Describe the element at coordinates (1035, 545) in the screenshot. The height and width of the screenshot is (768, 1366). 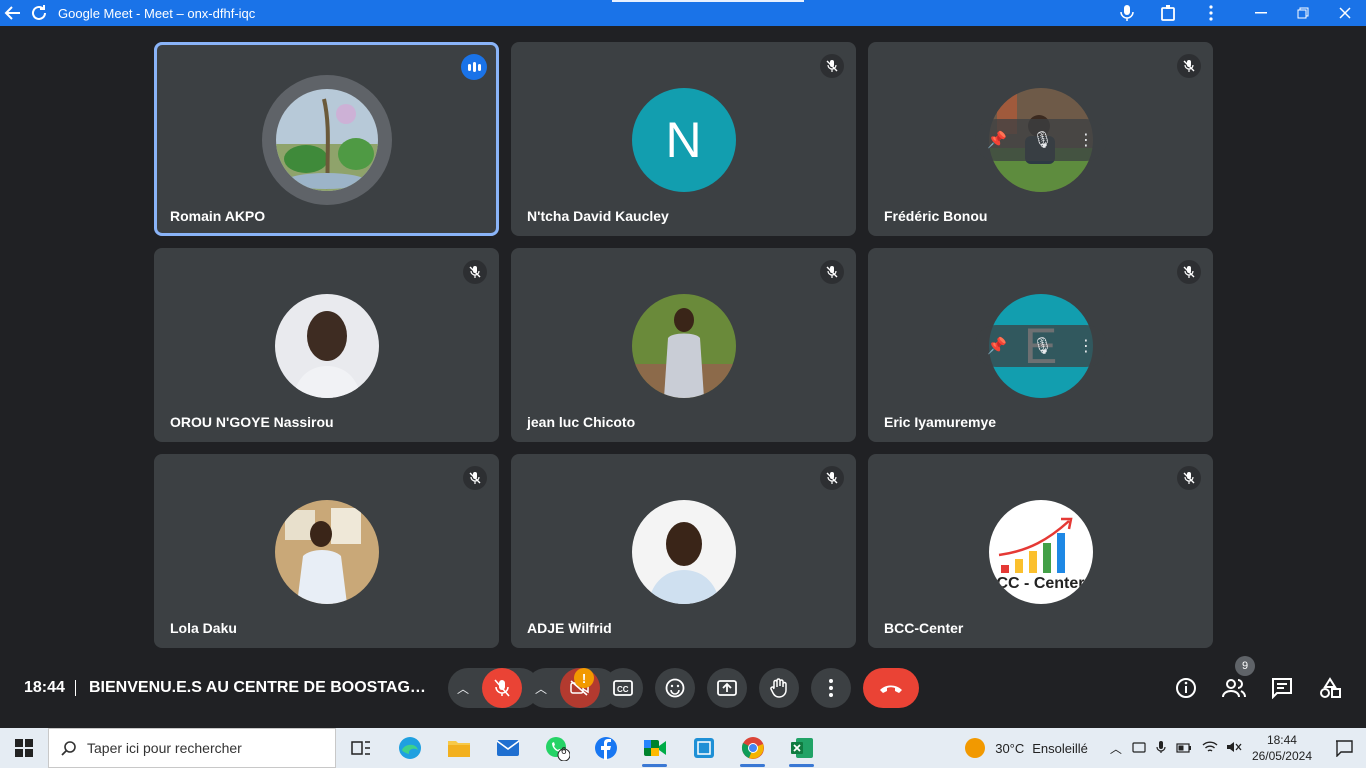
I see `bar-chart-logo-icon` at that location.